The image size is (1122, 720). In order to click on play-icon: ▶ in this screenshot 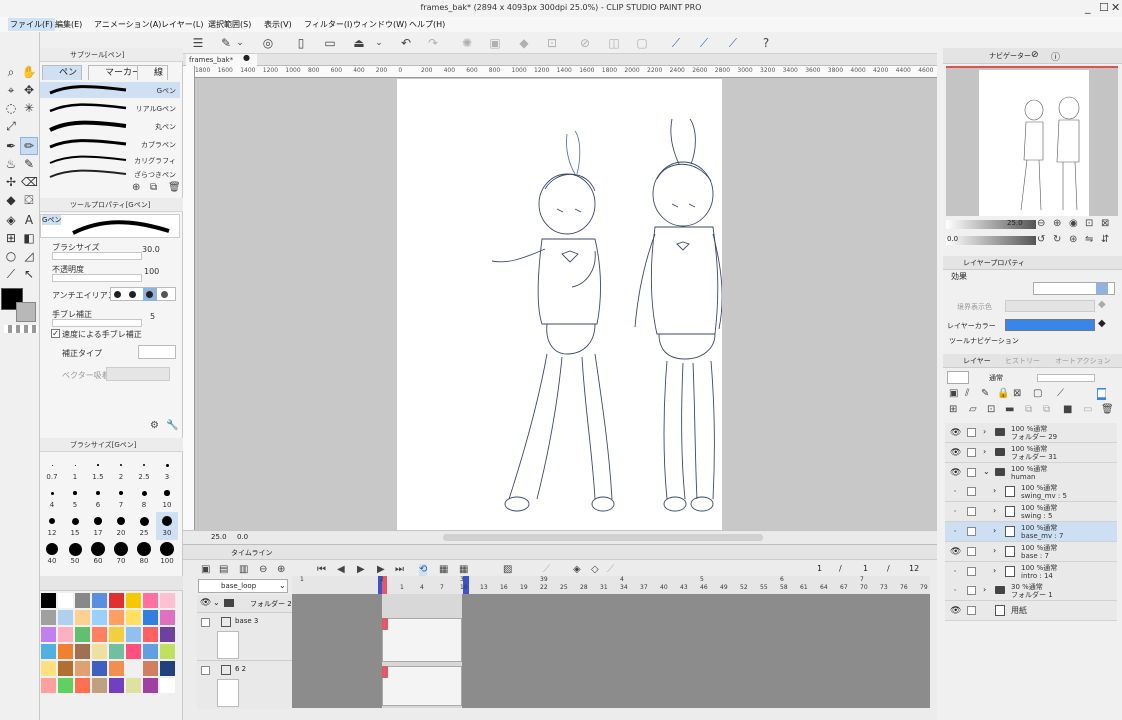, I will do `click(361, 570)`.